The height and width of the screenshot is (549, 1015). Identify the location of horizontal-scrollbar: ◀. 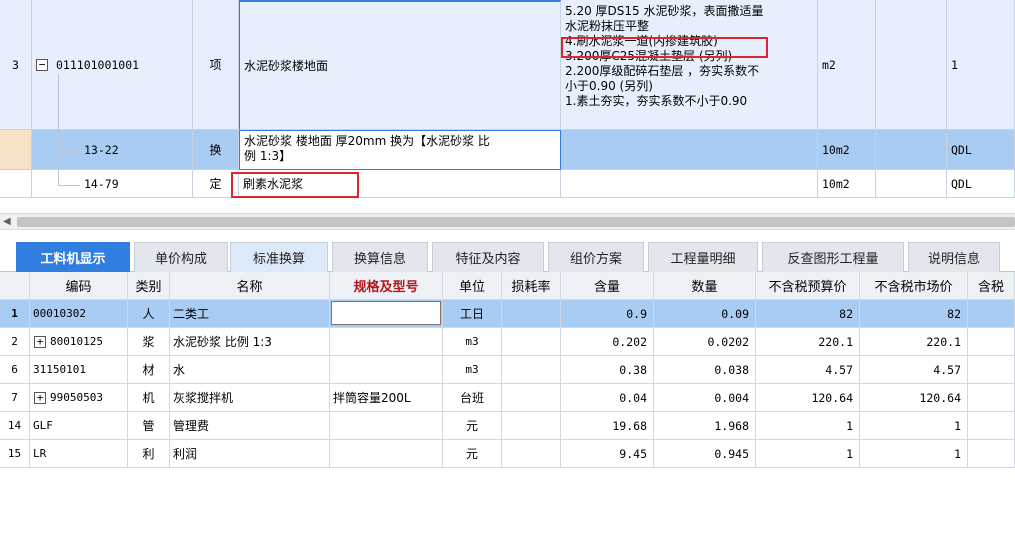
(507, 221).